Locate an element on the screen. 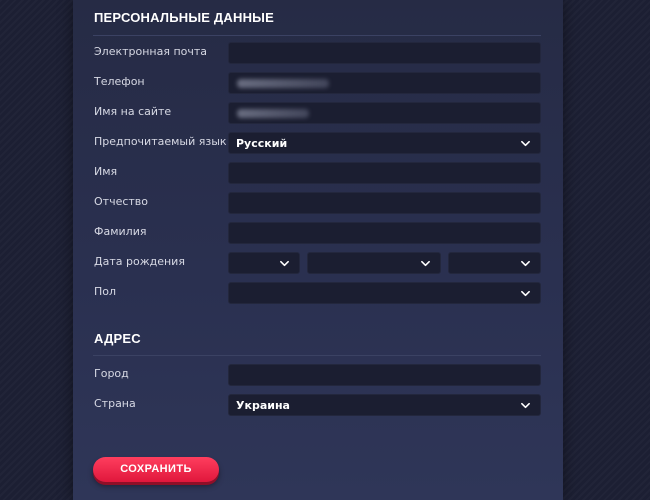 The image size is (650, 500). language-value: Русский is located at coordinates (262, 143).